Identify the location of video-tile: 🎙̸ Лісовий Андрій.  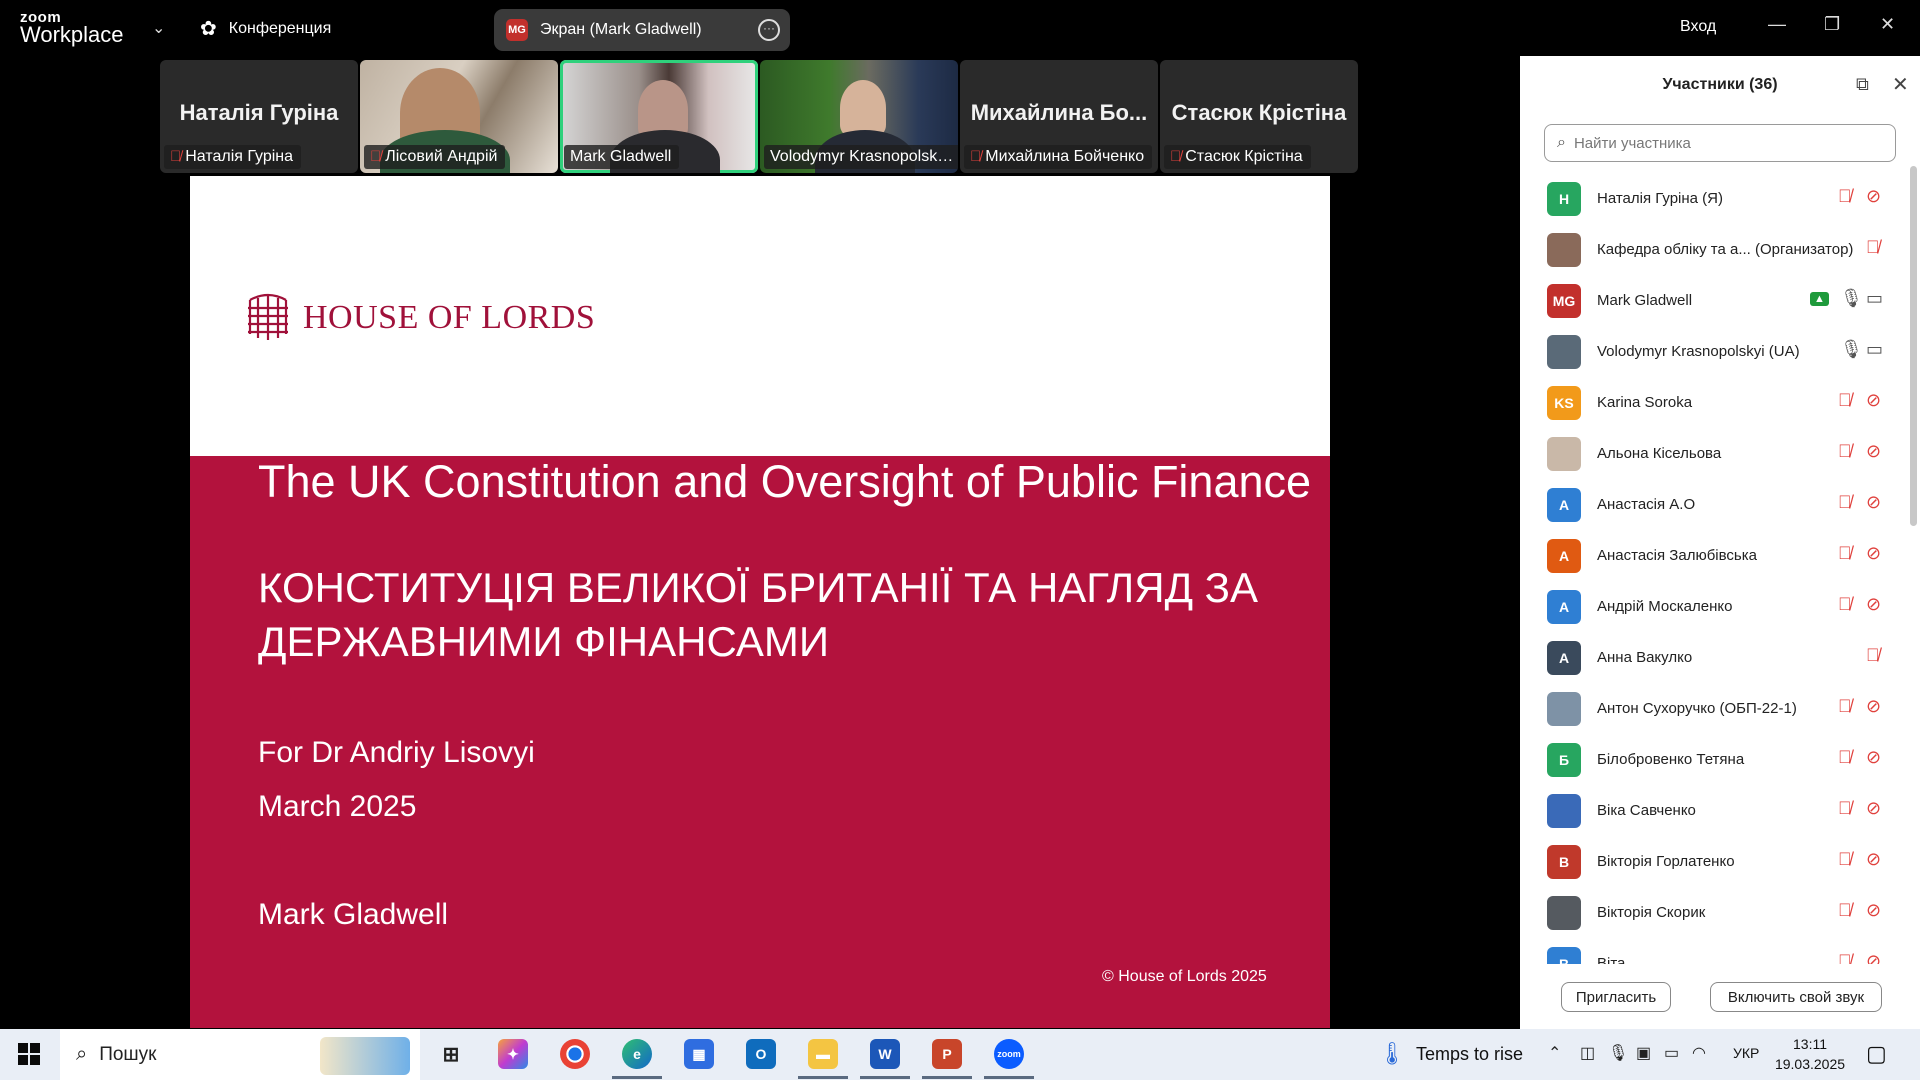
(459, 116).